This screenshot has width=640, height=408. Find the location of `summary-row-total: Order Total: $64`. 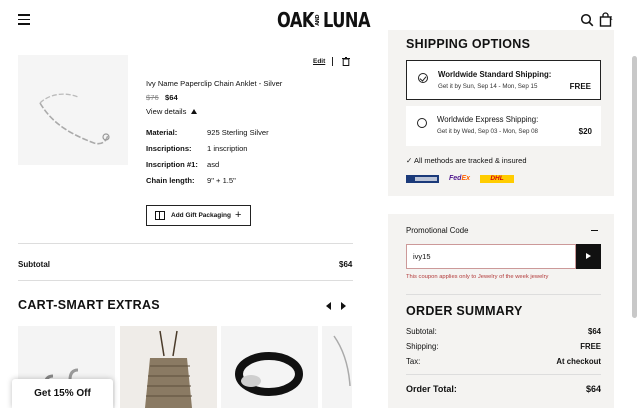

summary-row-total: Order Total: $64 is located at coordinates (503, 389).